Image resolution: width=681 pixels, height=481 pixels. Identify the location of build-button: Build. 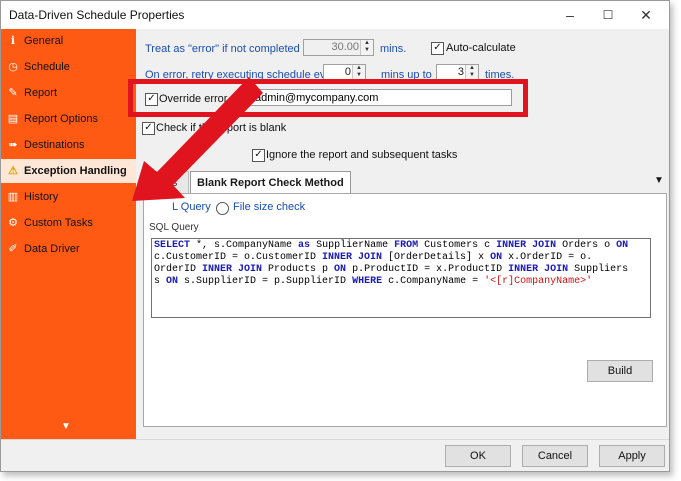
(620, 371).